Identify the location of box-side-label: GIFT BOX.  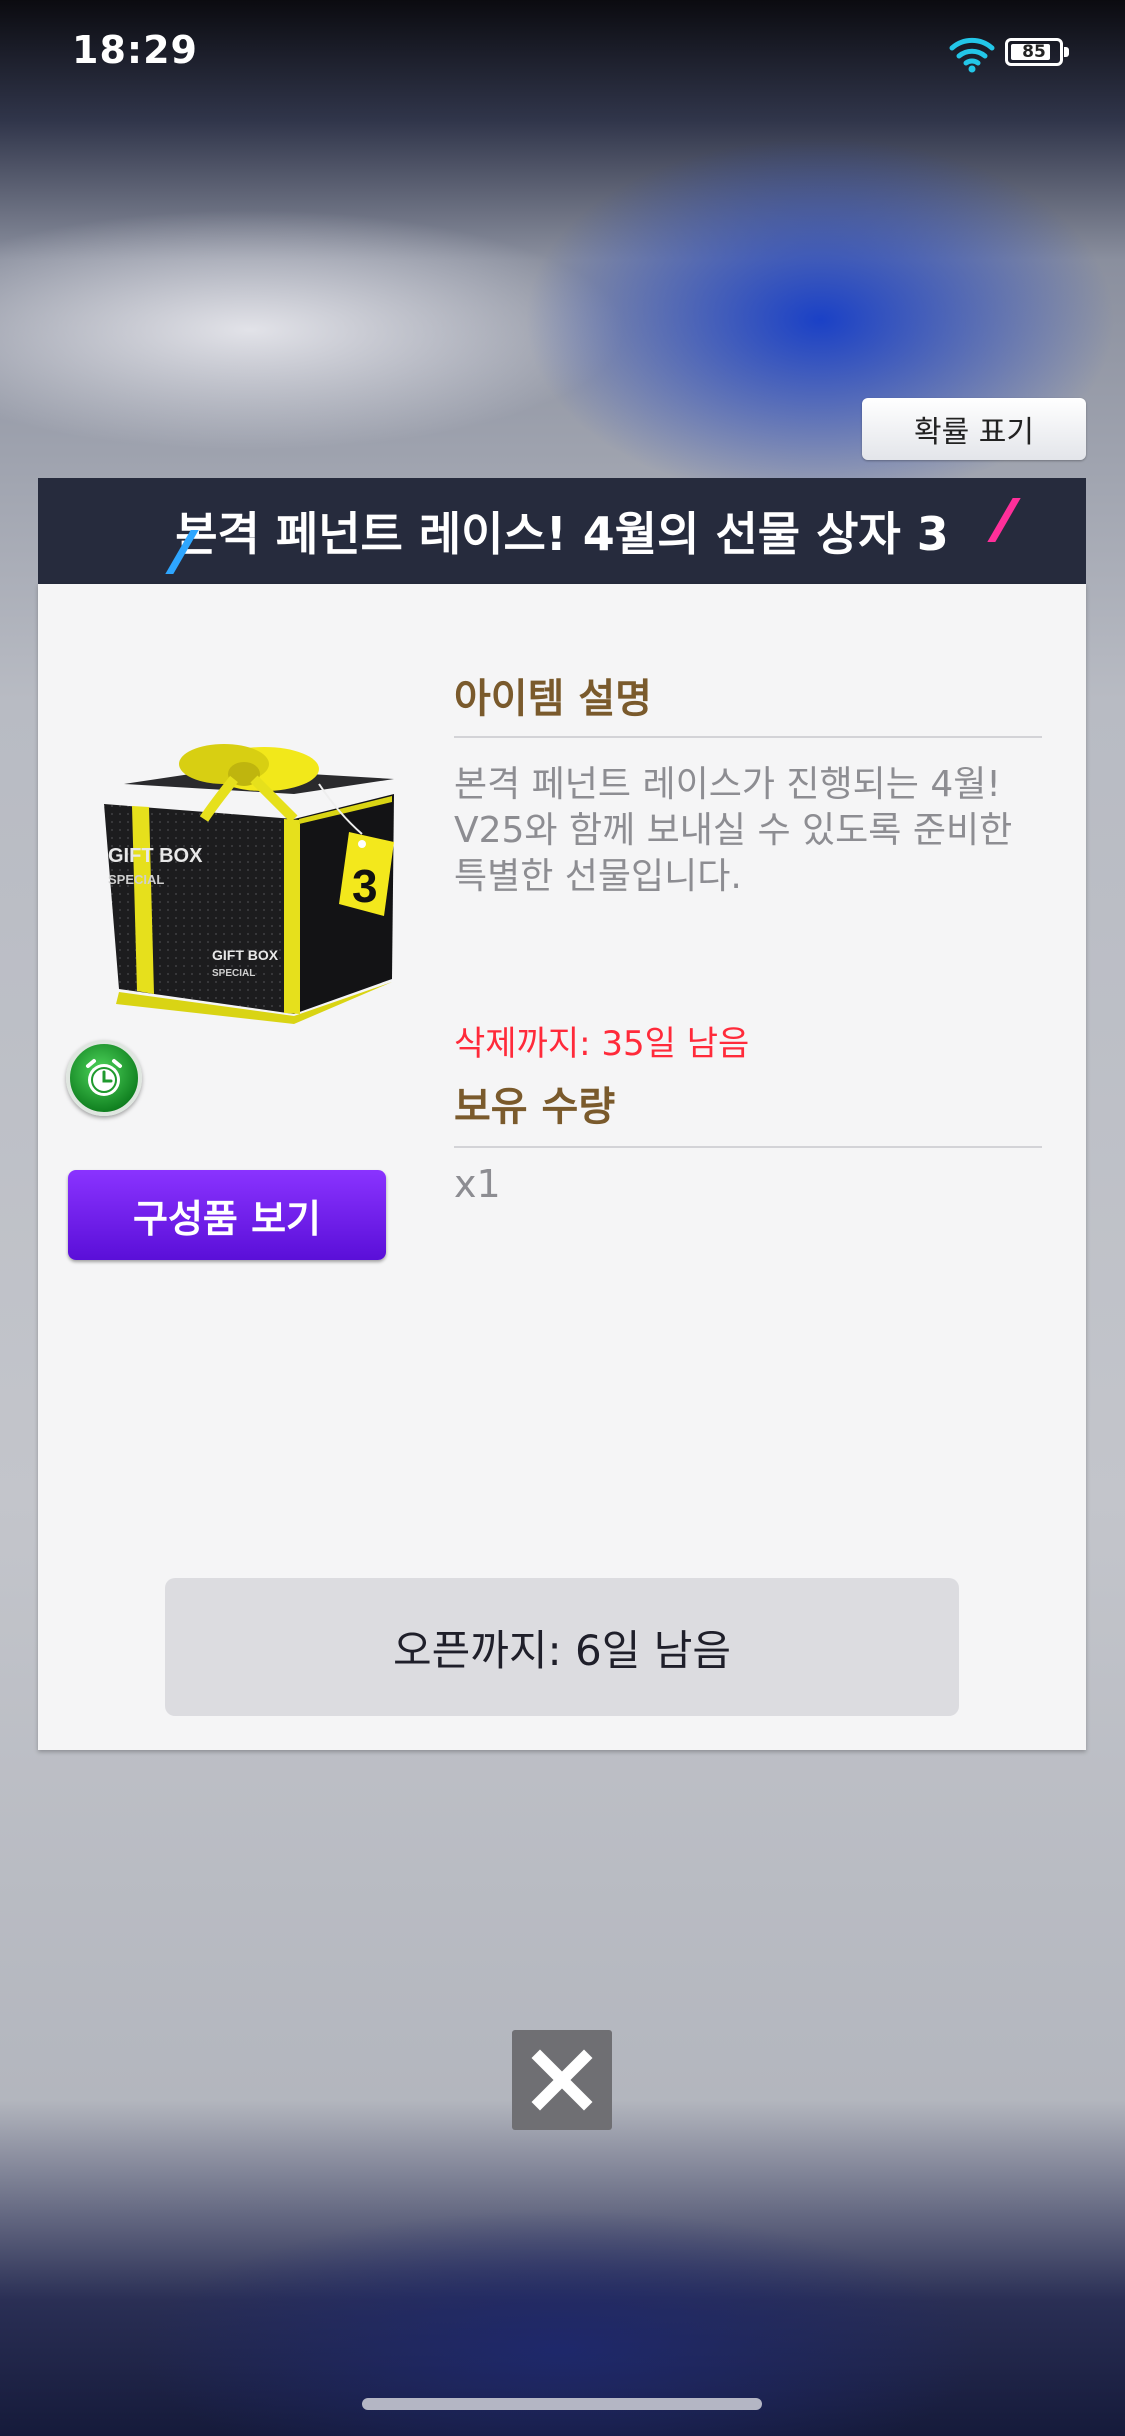
(245, 955).